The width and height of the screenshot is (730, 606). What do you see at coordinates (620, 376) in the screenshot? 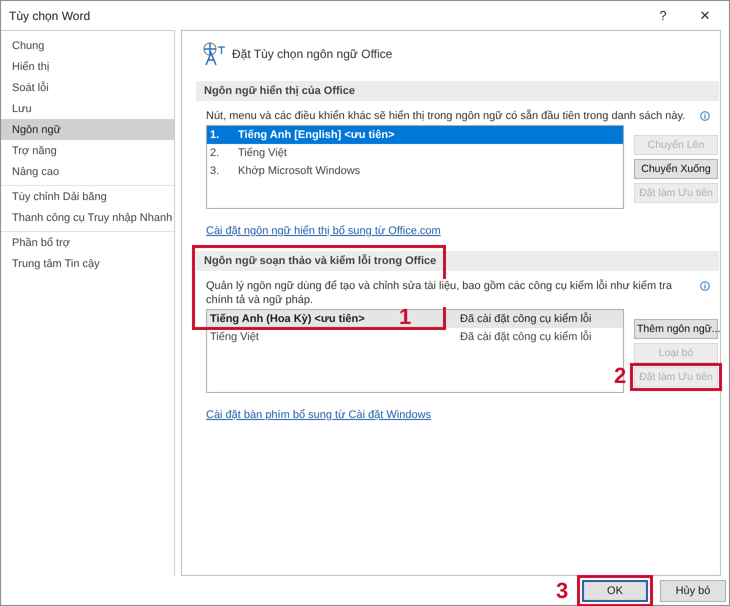
I see `annotation-number: 2` at bounding box center [620, 376].